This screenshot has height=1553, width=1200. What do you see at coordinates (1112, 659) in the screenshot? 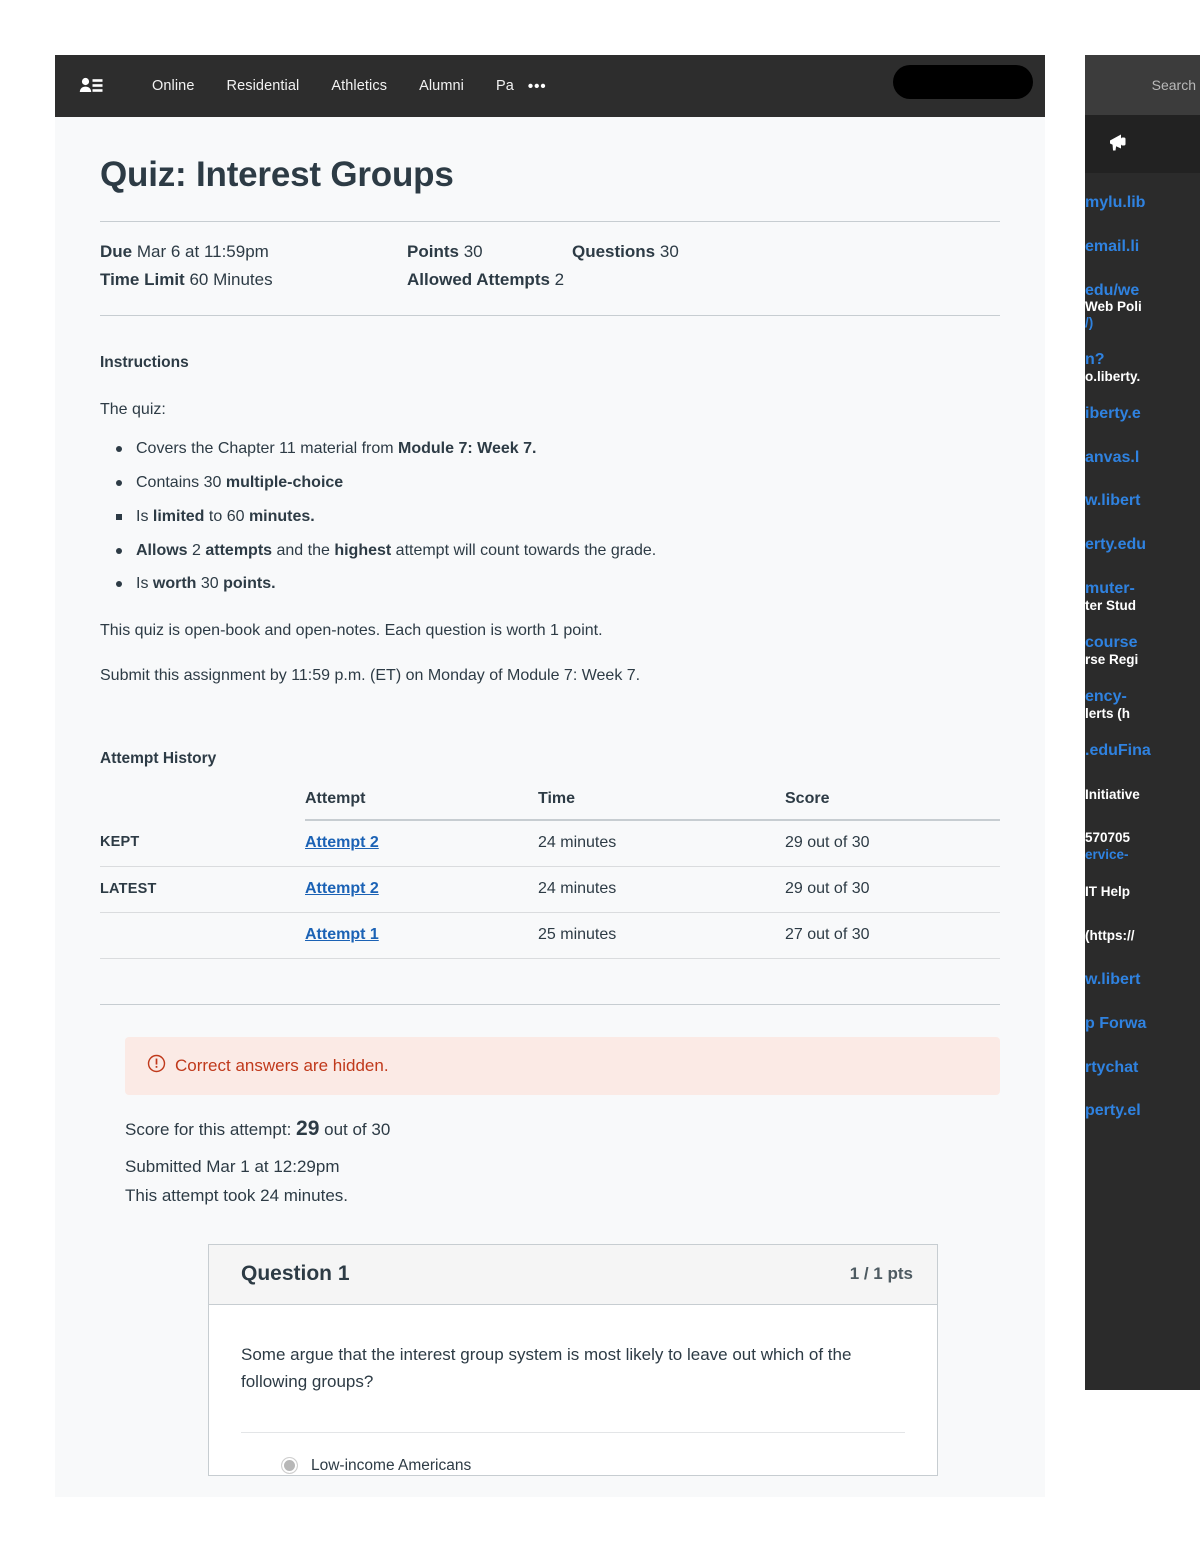
I see `panel-link-sub: rse Regi` at bounding box center [1112, 659].